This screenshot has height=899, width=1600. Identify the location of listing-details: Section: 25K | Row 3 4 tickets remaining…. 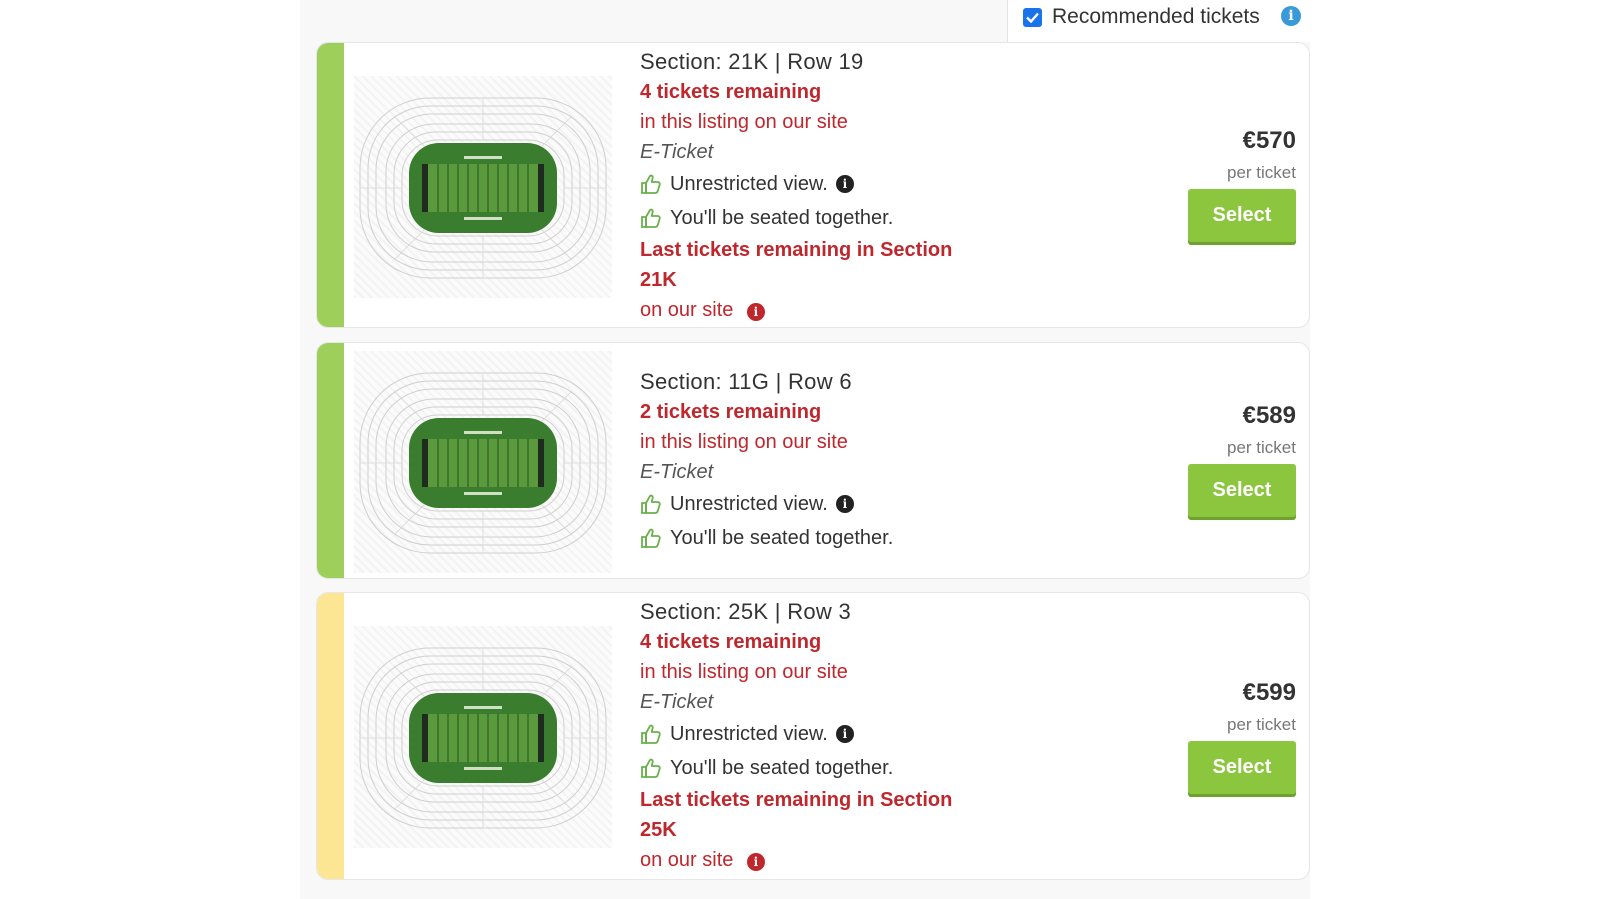
(796, 736).